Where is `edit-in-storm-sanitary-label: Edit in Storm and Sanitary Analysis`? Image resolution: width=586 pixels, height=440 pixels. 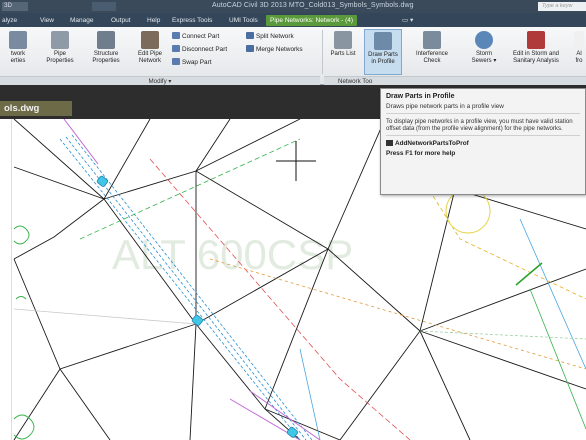 edit-in-storm-sanitary-label: Edit in Storm and Sanitary Analysis is located at coordinates (536, 57).